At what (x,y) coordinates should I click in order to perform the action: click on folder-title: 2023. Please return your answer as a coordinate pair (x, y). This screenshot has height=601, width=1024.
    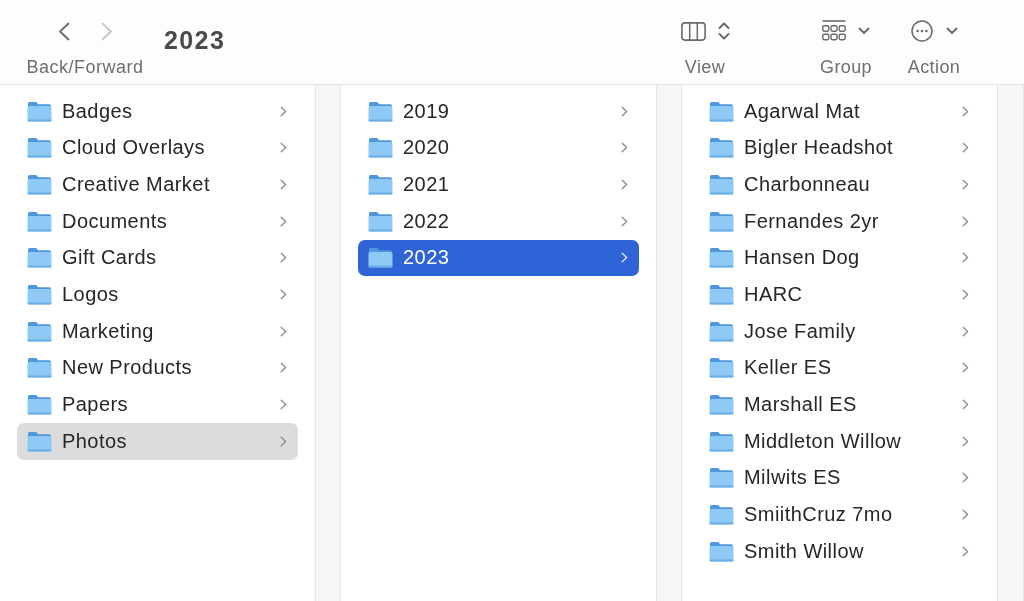
    Looking at the image, I should click on (195, 40).